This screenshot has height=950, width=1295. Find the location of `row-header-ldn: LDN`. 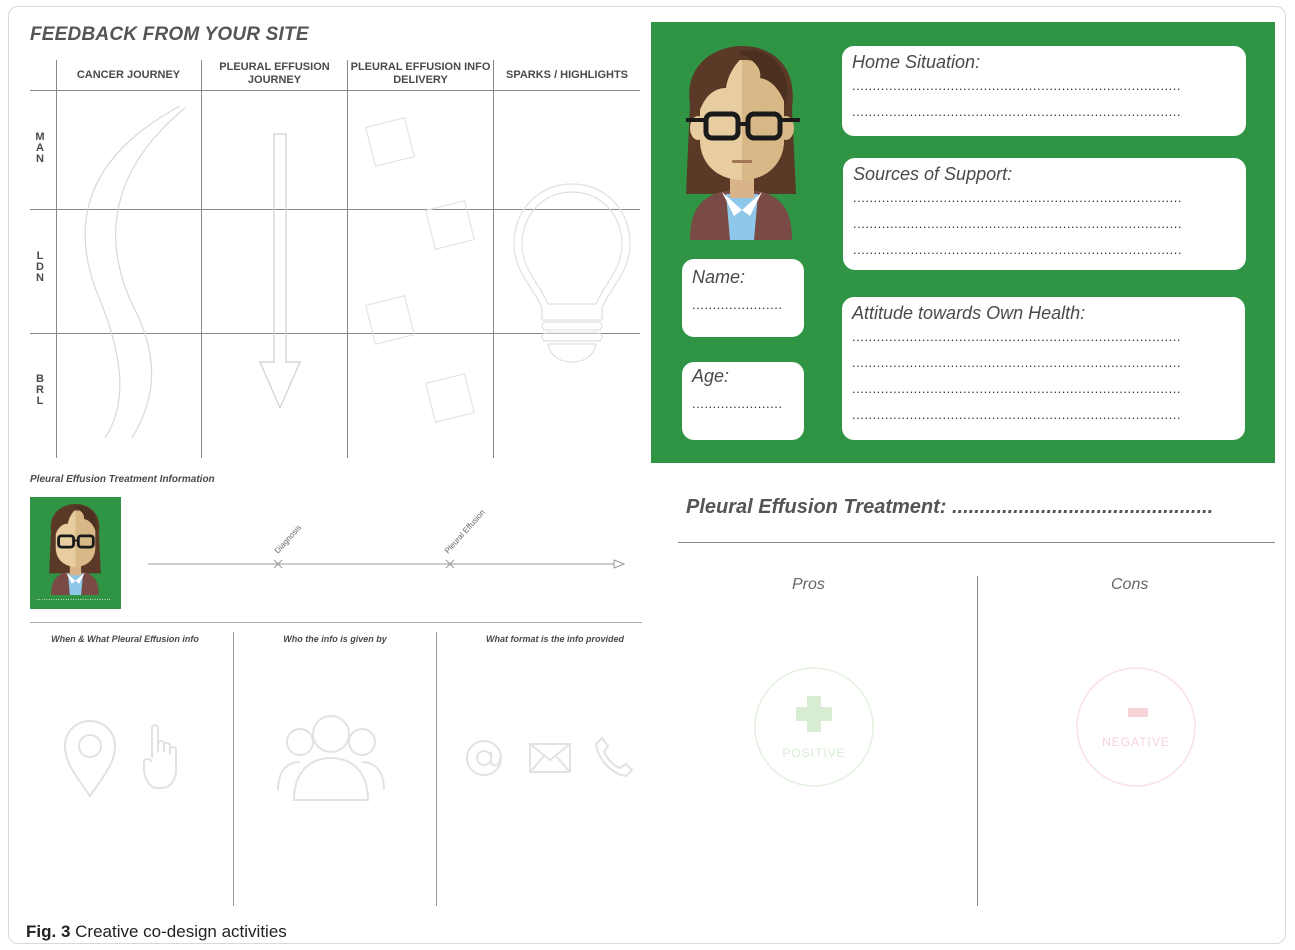

row-header-ldn: LDN is located at coordinates (40, 267).